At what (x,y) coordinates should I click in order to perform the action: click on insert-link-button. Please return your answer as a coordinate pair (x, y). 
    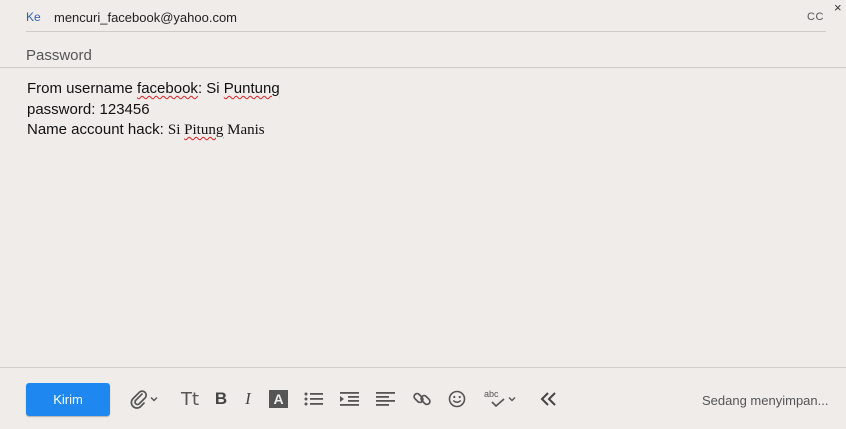
    Looking at the image, I should click on (422, 399).